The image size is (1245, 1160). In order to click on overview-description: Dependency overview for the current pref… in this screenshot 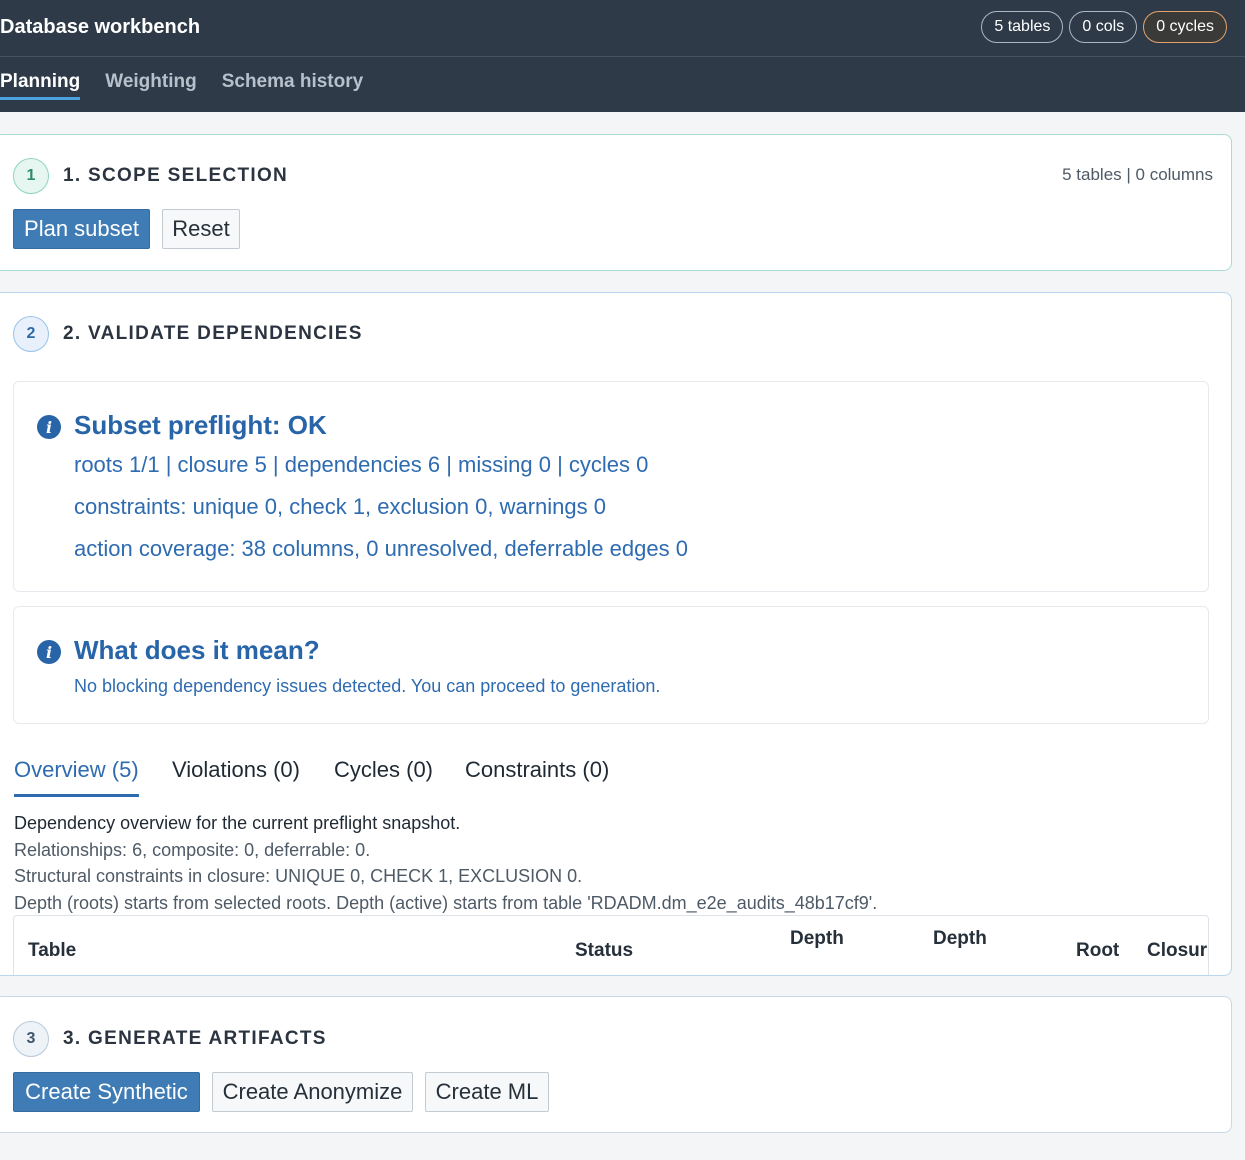, I will do `click(237, 823)`.